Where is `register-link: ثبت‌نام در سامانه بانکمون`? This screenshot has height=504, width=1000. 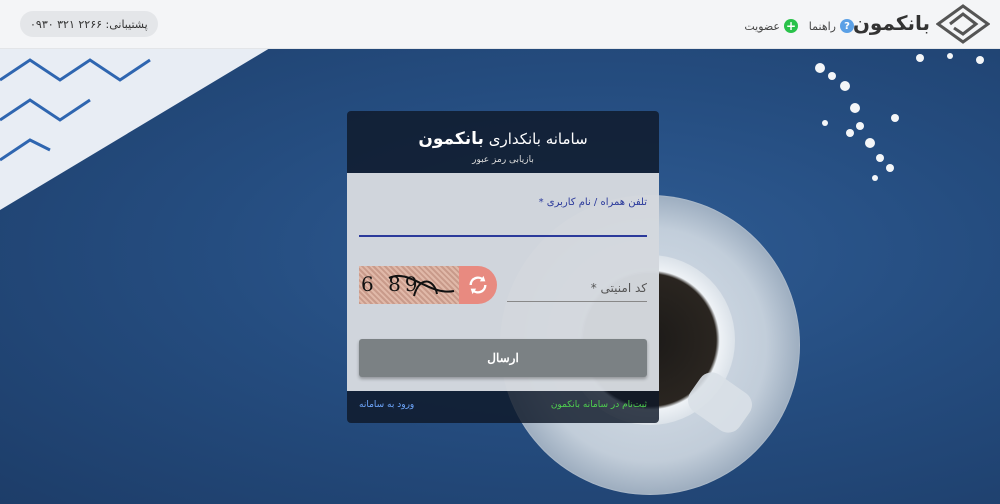 register-link: ثبت‌نام در سامانه بانکمون is located at coordinates (599, 405).